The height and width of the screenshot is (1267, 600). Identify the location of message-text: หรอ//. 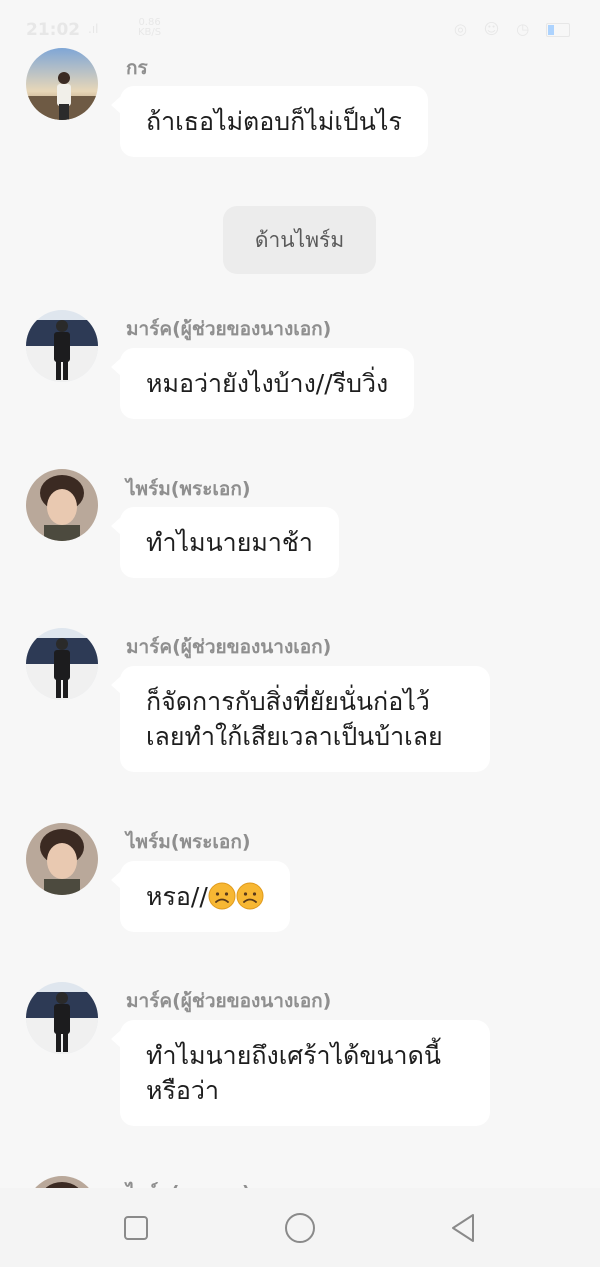
(177, 896).